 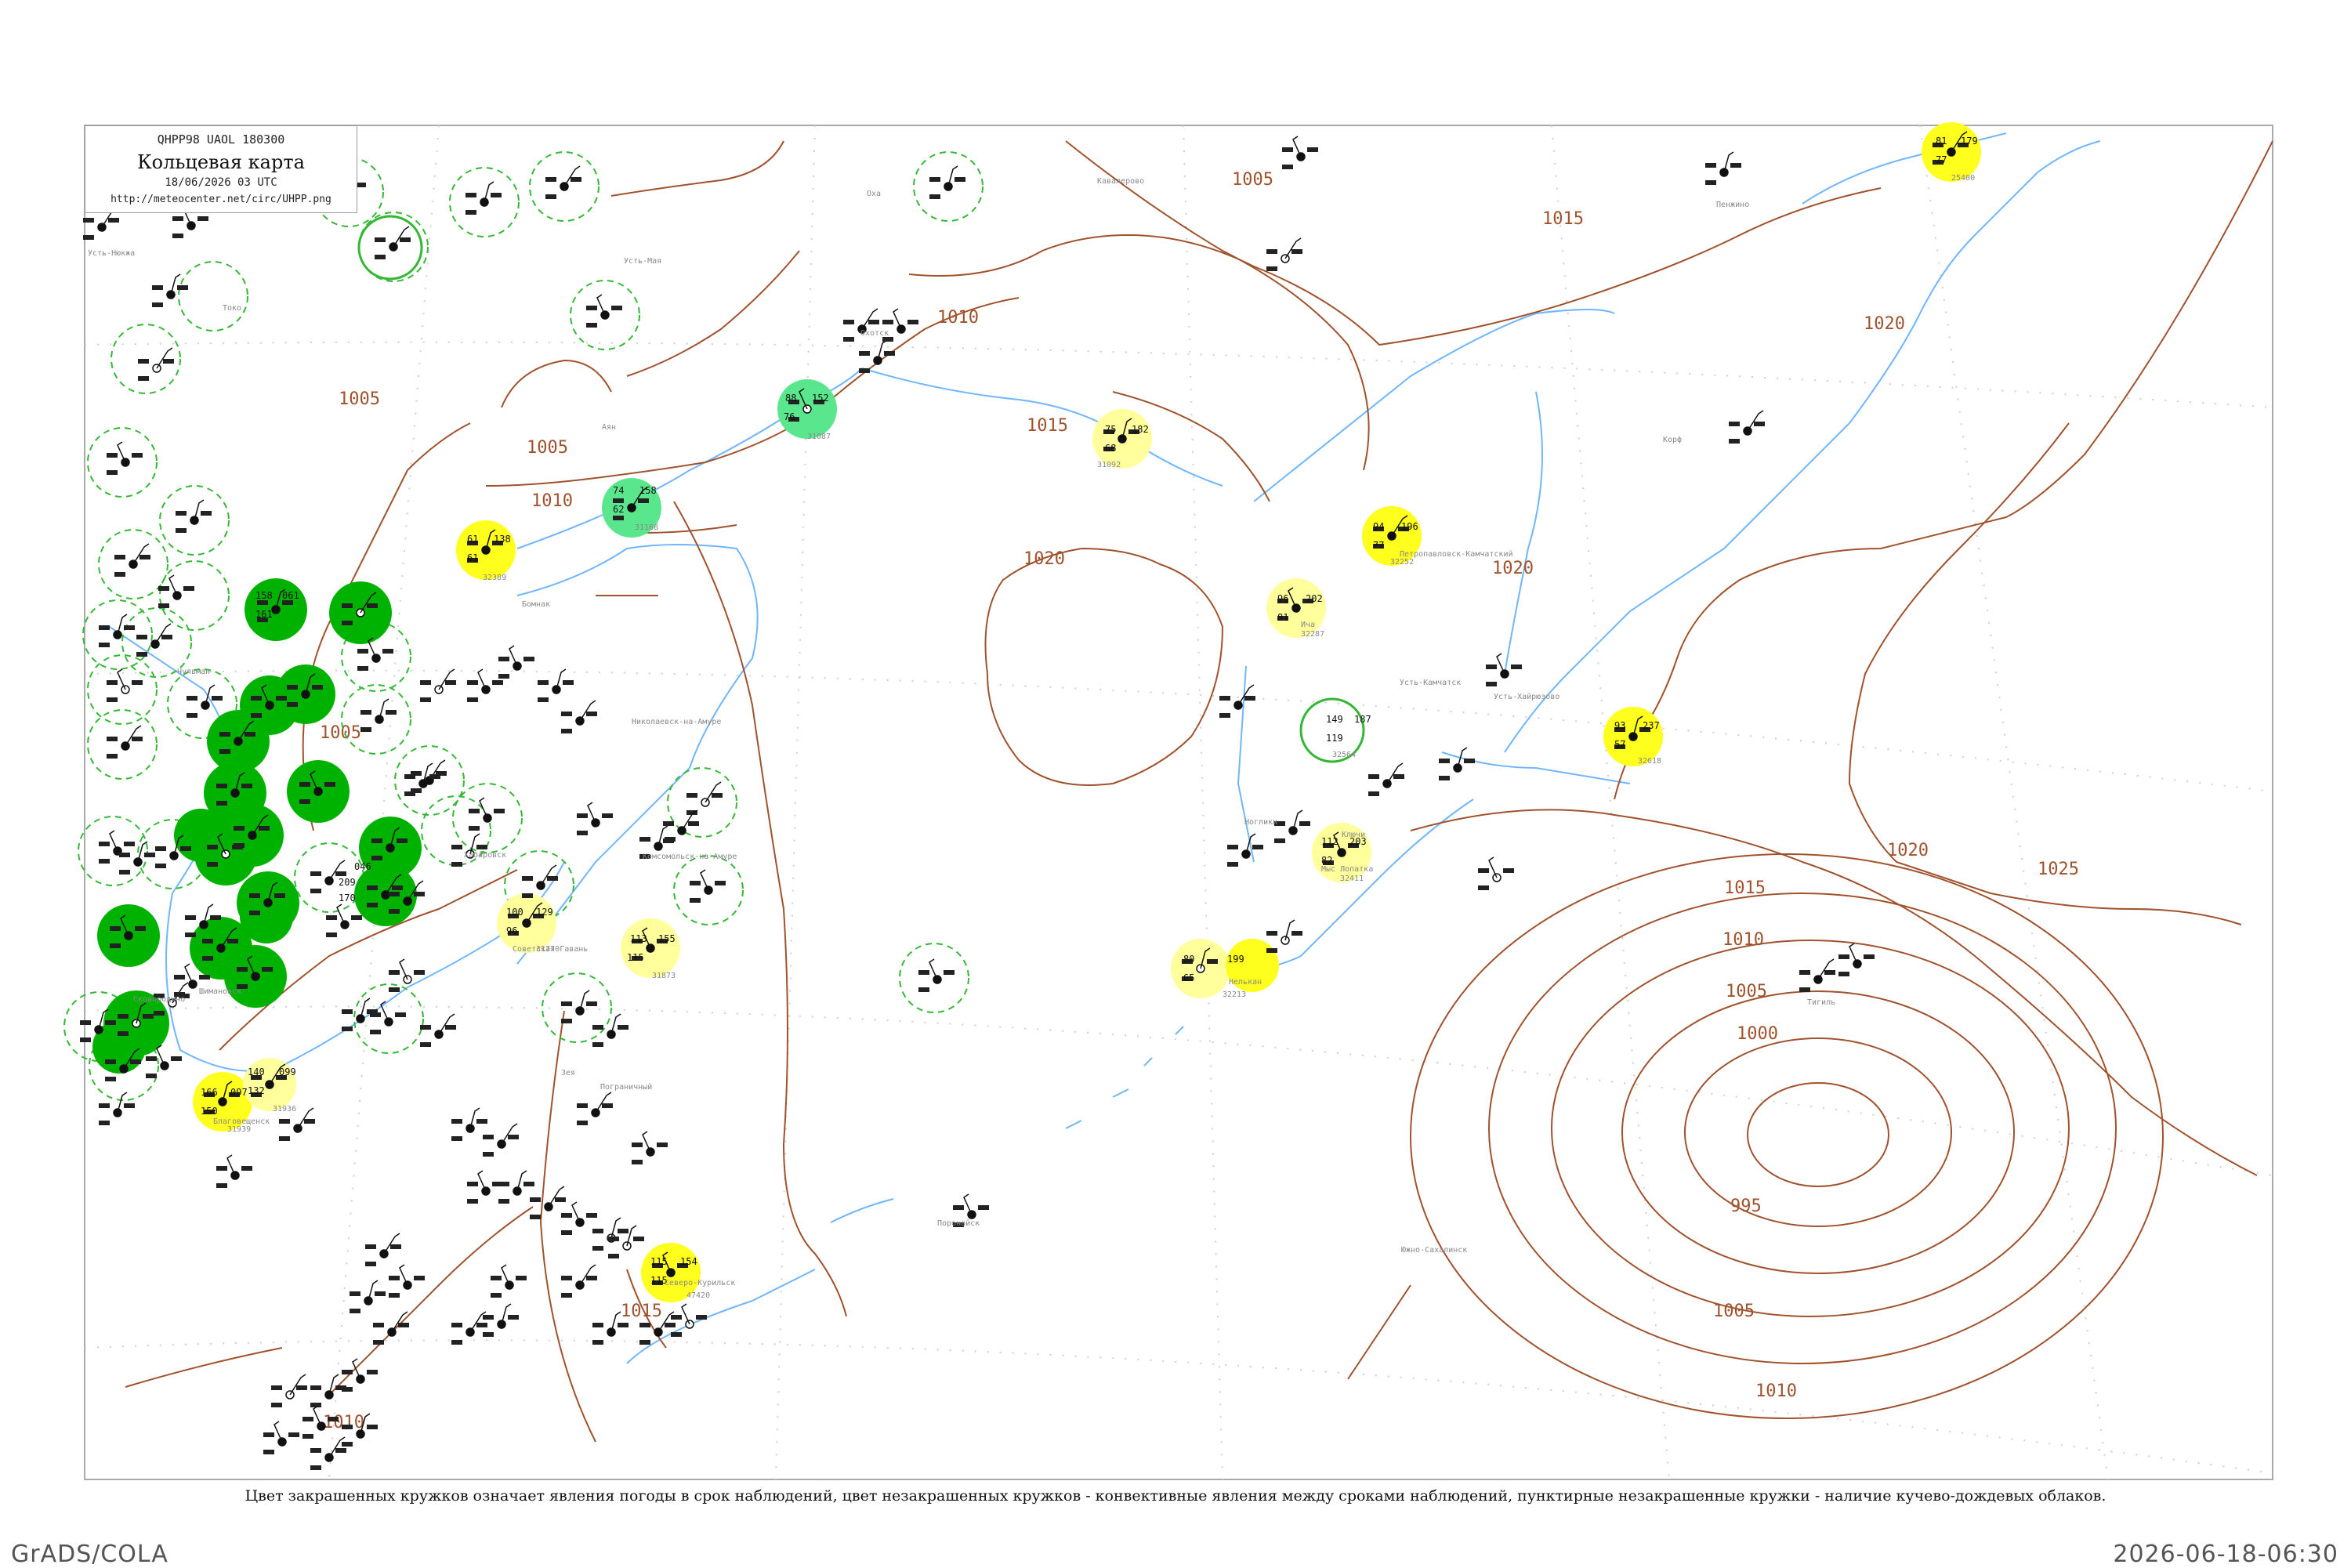 What do you see at coordinates (648, 490) in the screenshot?
I see `station-pressure: 158` at bounding box center [648, 490].